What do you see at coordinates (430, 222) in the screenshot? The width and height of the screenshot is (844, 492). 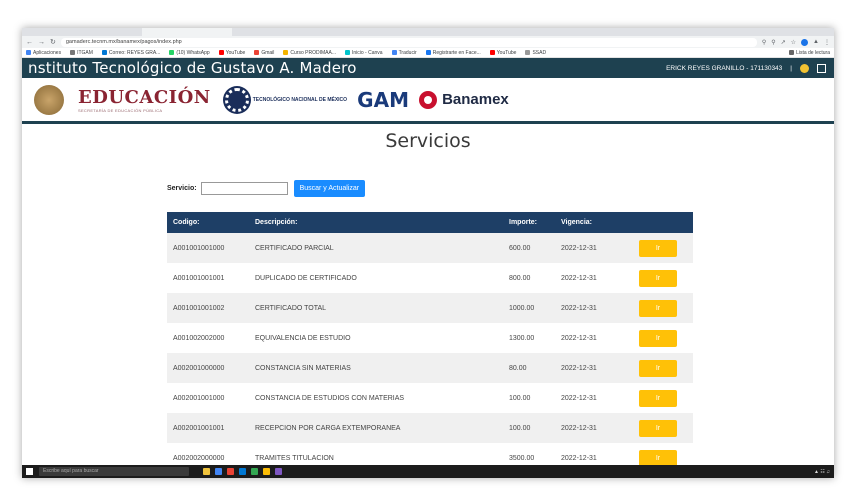 I see `table-header-row: Codigo: Descripción: Importe: Vigencia:` at bounding box center [430, 222].